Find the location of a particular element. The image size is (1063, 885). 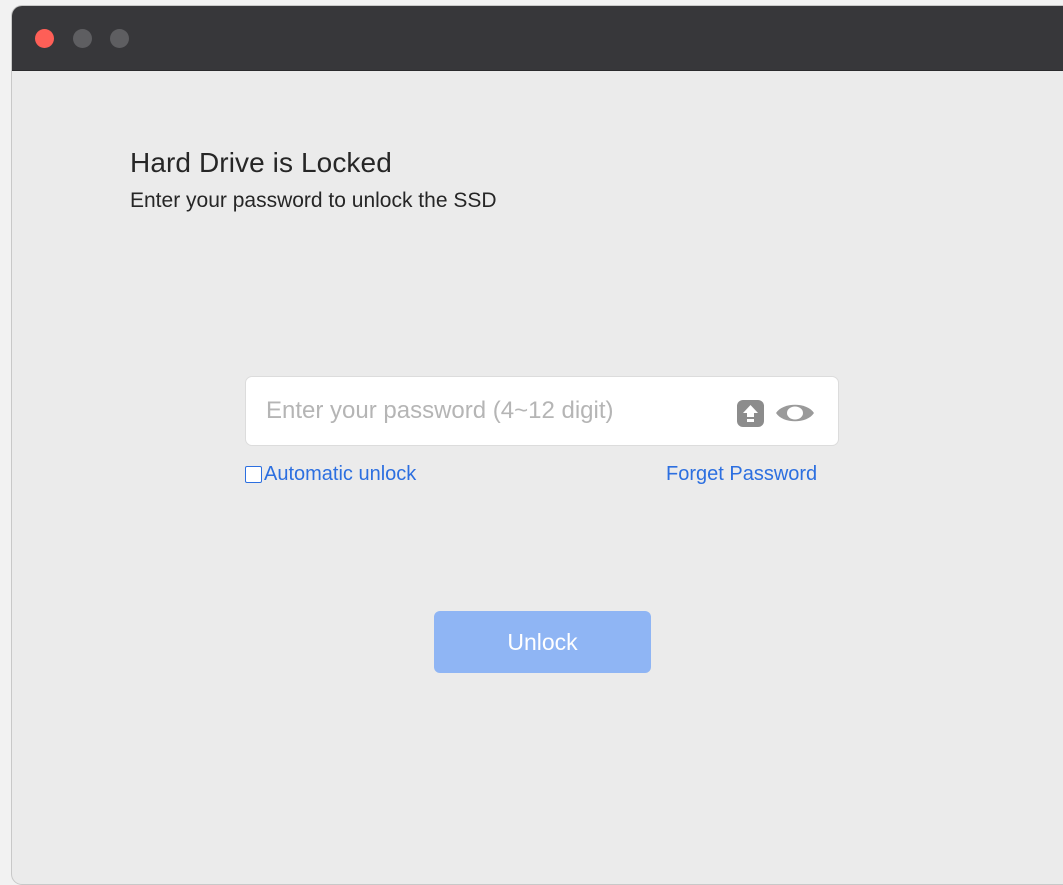

page-title: Hard Drive is Locked is located at coordinates (261, 162).